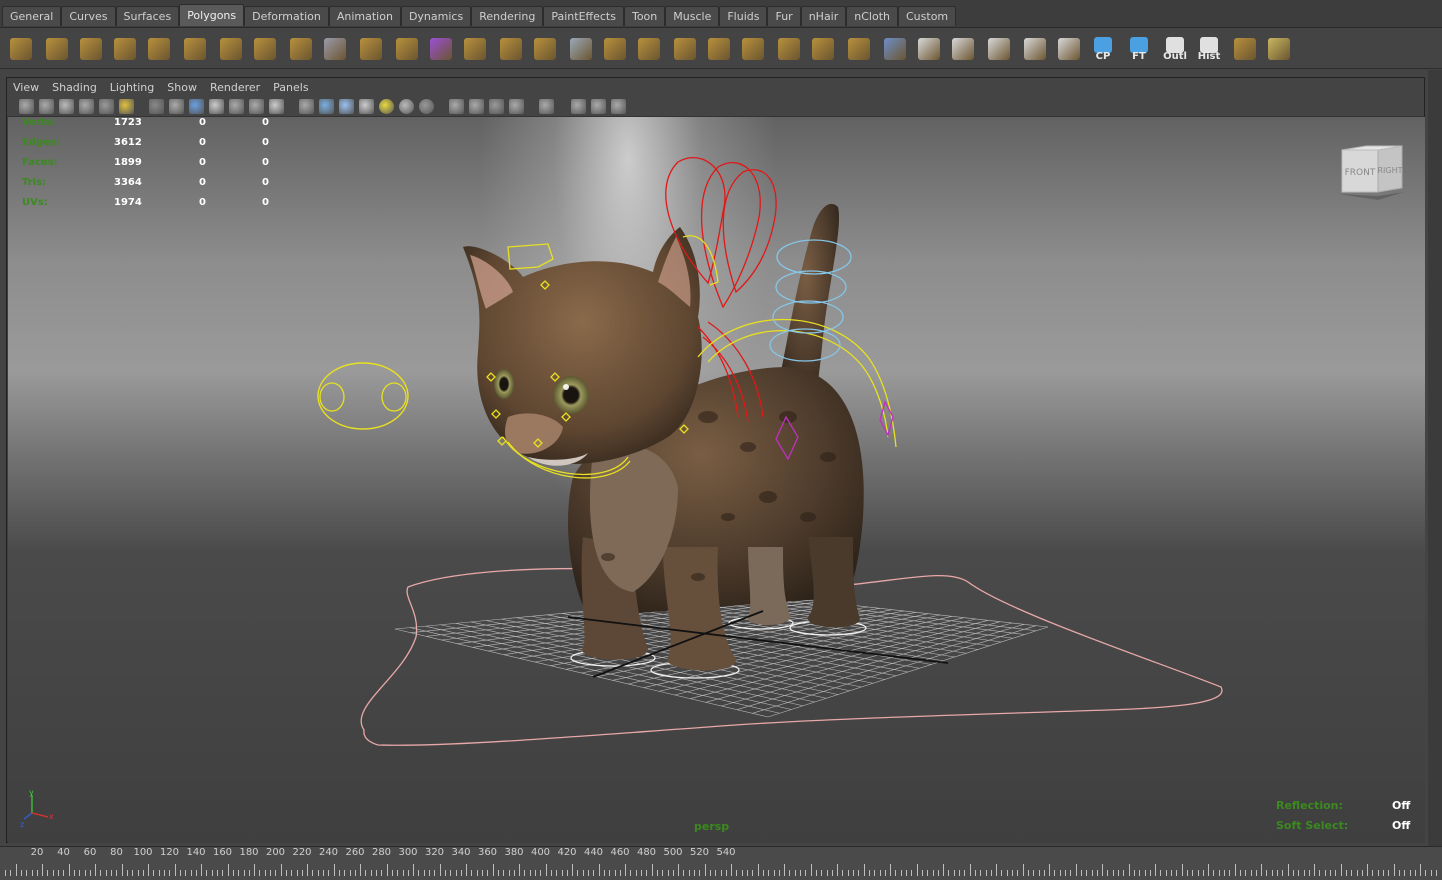 This screenshot has width=1442, height=880. What do you see at coordinates (26, 106) in the screenshot?
I see `panel-toolbar-button-1-icon` at bounding box center [26, 106].